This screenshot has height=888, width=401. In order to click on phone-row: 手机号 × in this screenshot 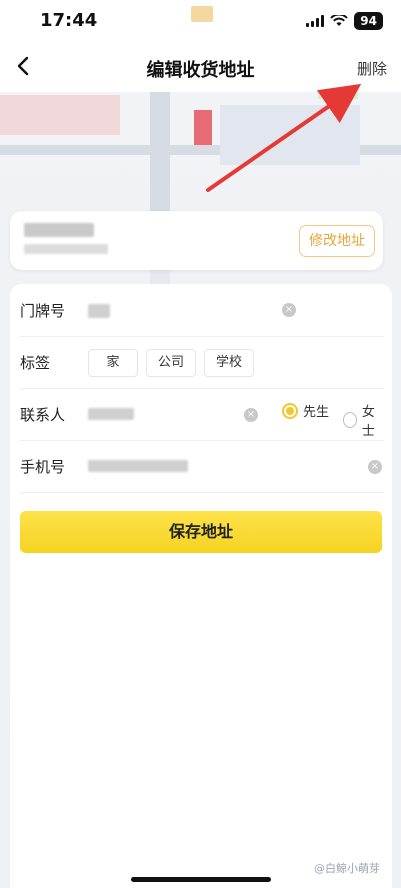, I will do `click(202, 466)`.